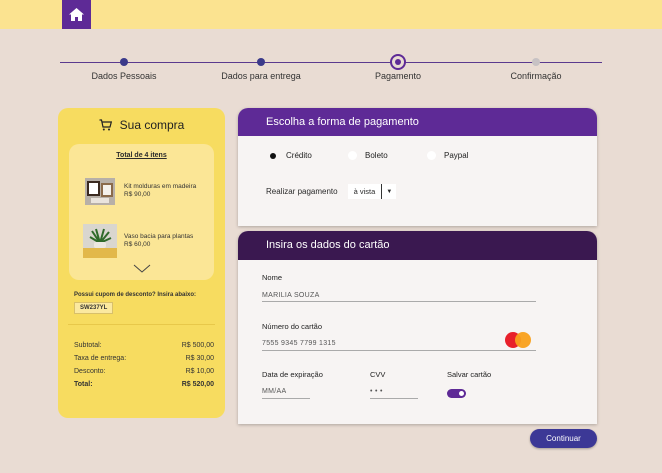 Image resolution: width=662 pixels, height=473 pixels. I want to click on name-underline, so click(399, 301).